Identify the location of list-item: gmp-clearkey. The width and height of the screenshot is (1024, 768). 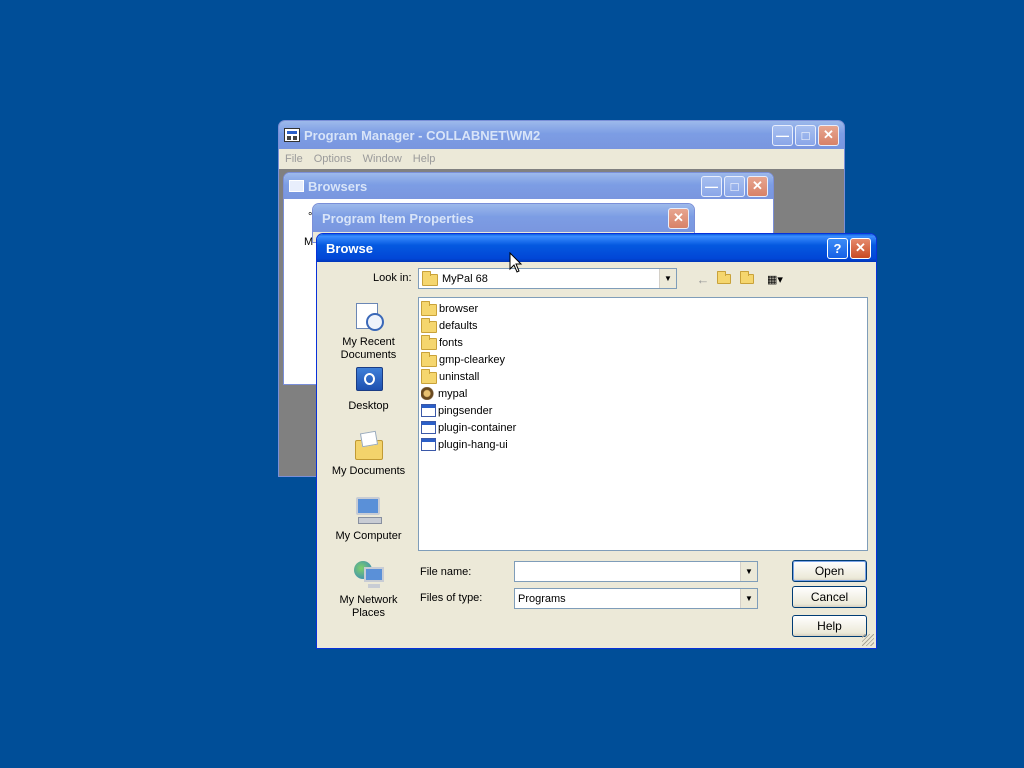
(643, 359).